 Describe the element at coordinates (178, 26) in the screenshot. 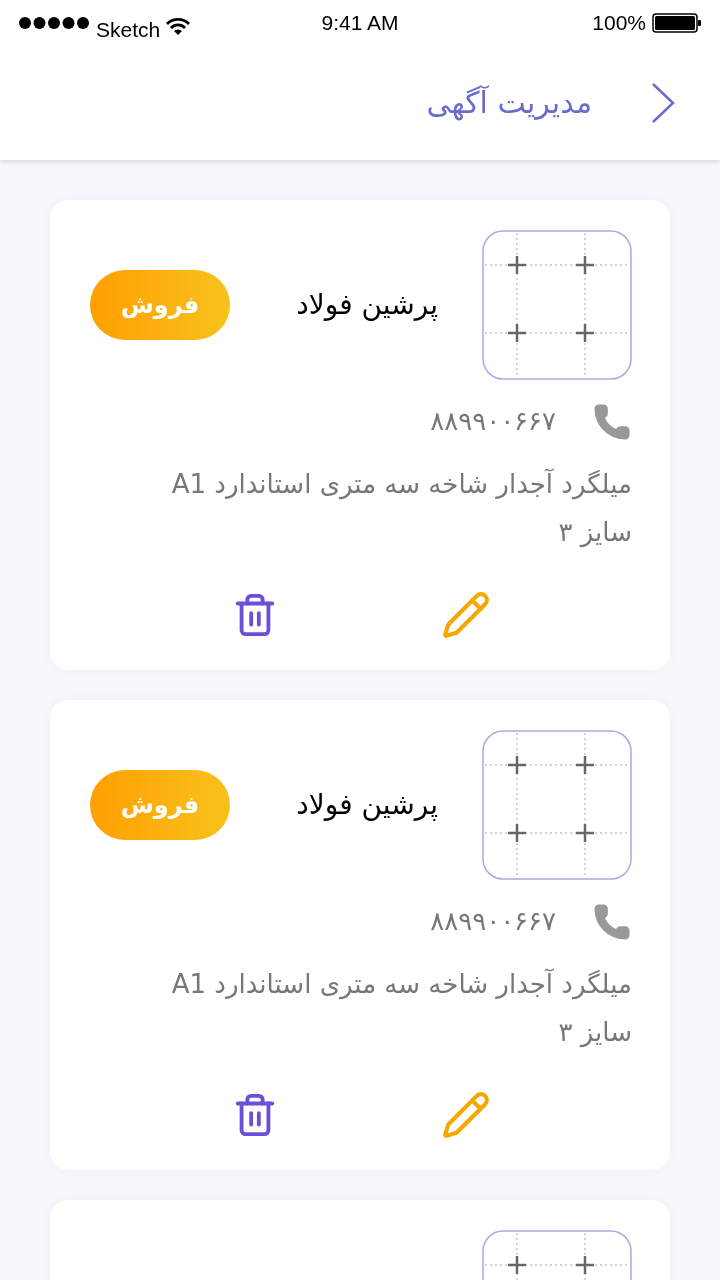

I see `wifi-icon` at that location.